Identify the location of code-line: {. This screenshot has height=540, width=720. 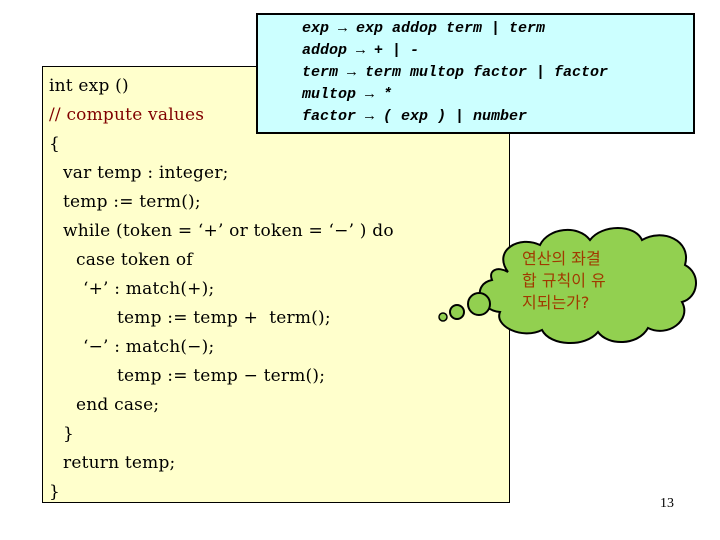
(55, 144).